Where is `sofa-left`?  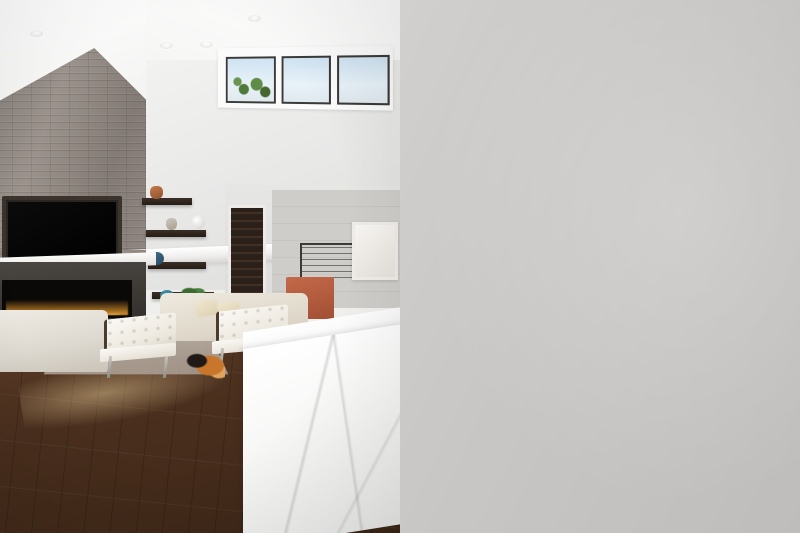 sofa-left is located at coordinates (54, 341).